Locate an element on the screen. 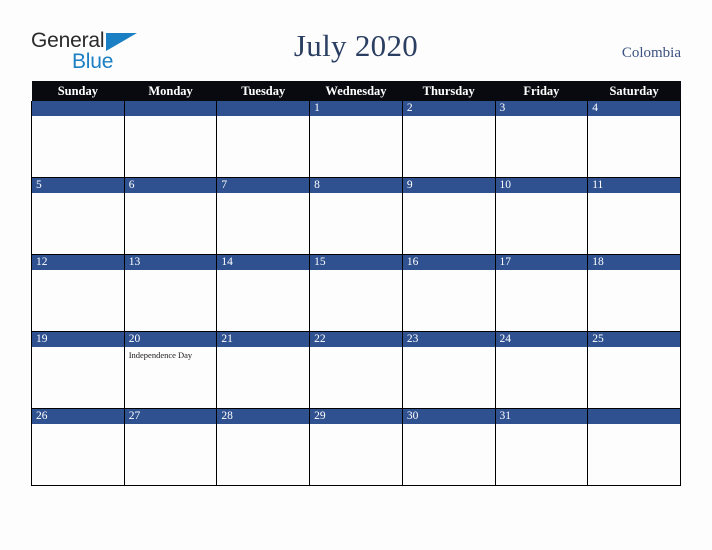 The height and width of the screenshot is (550, 712). day-cell-inner: 12 is located at coordinates (78, 293).